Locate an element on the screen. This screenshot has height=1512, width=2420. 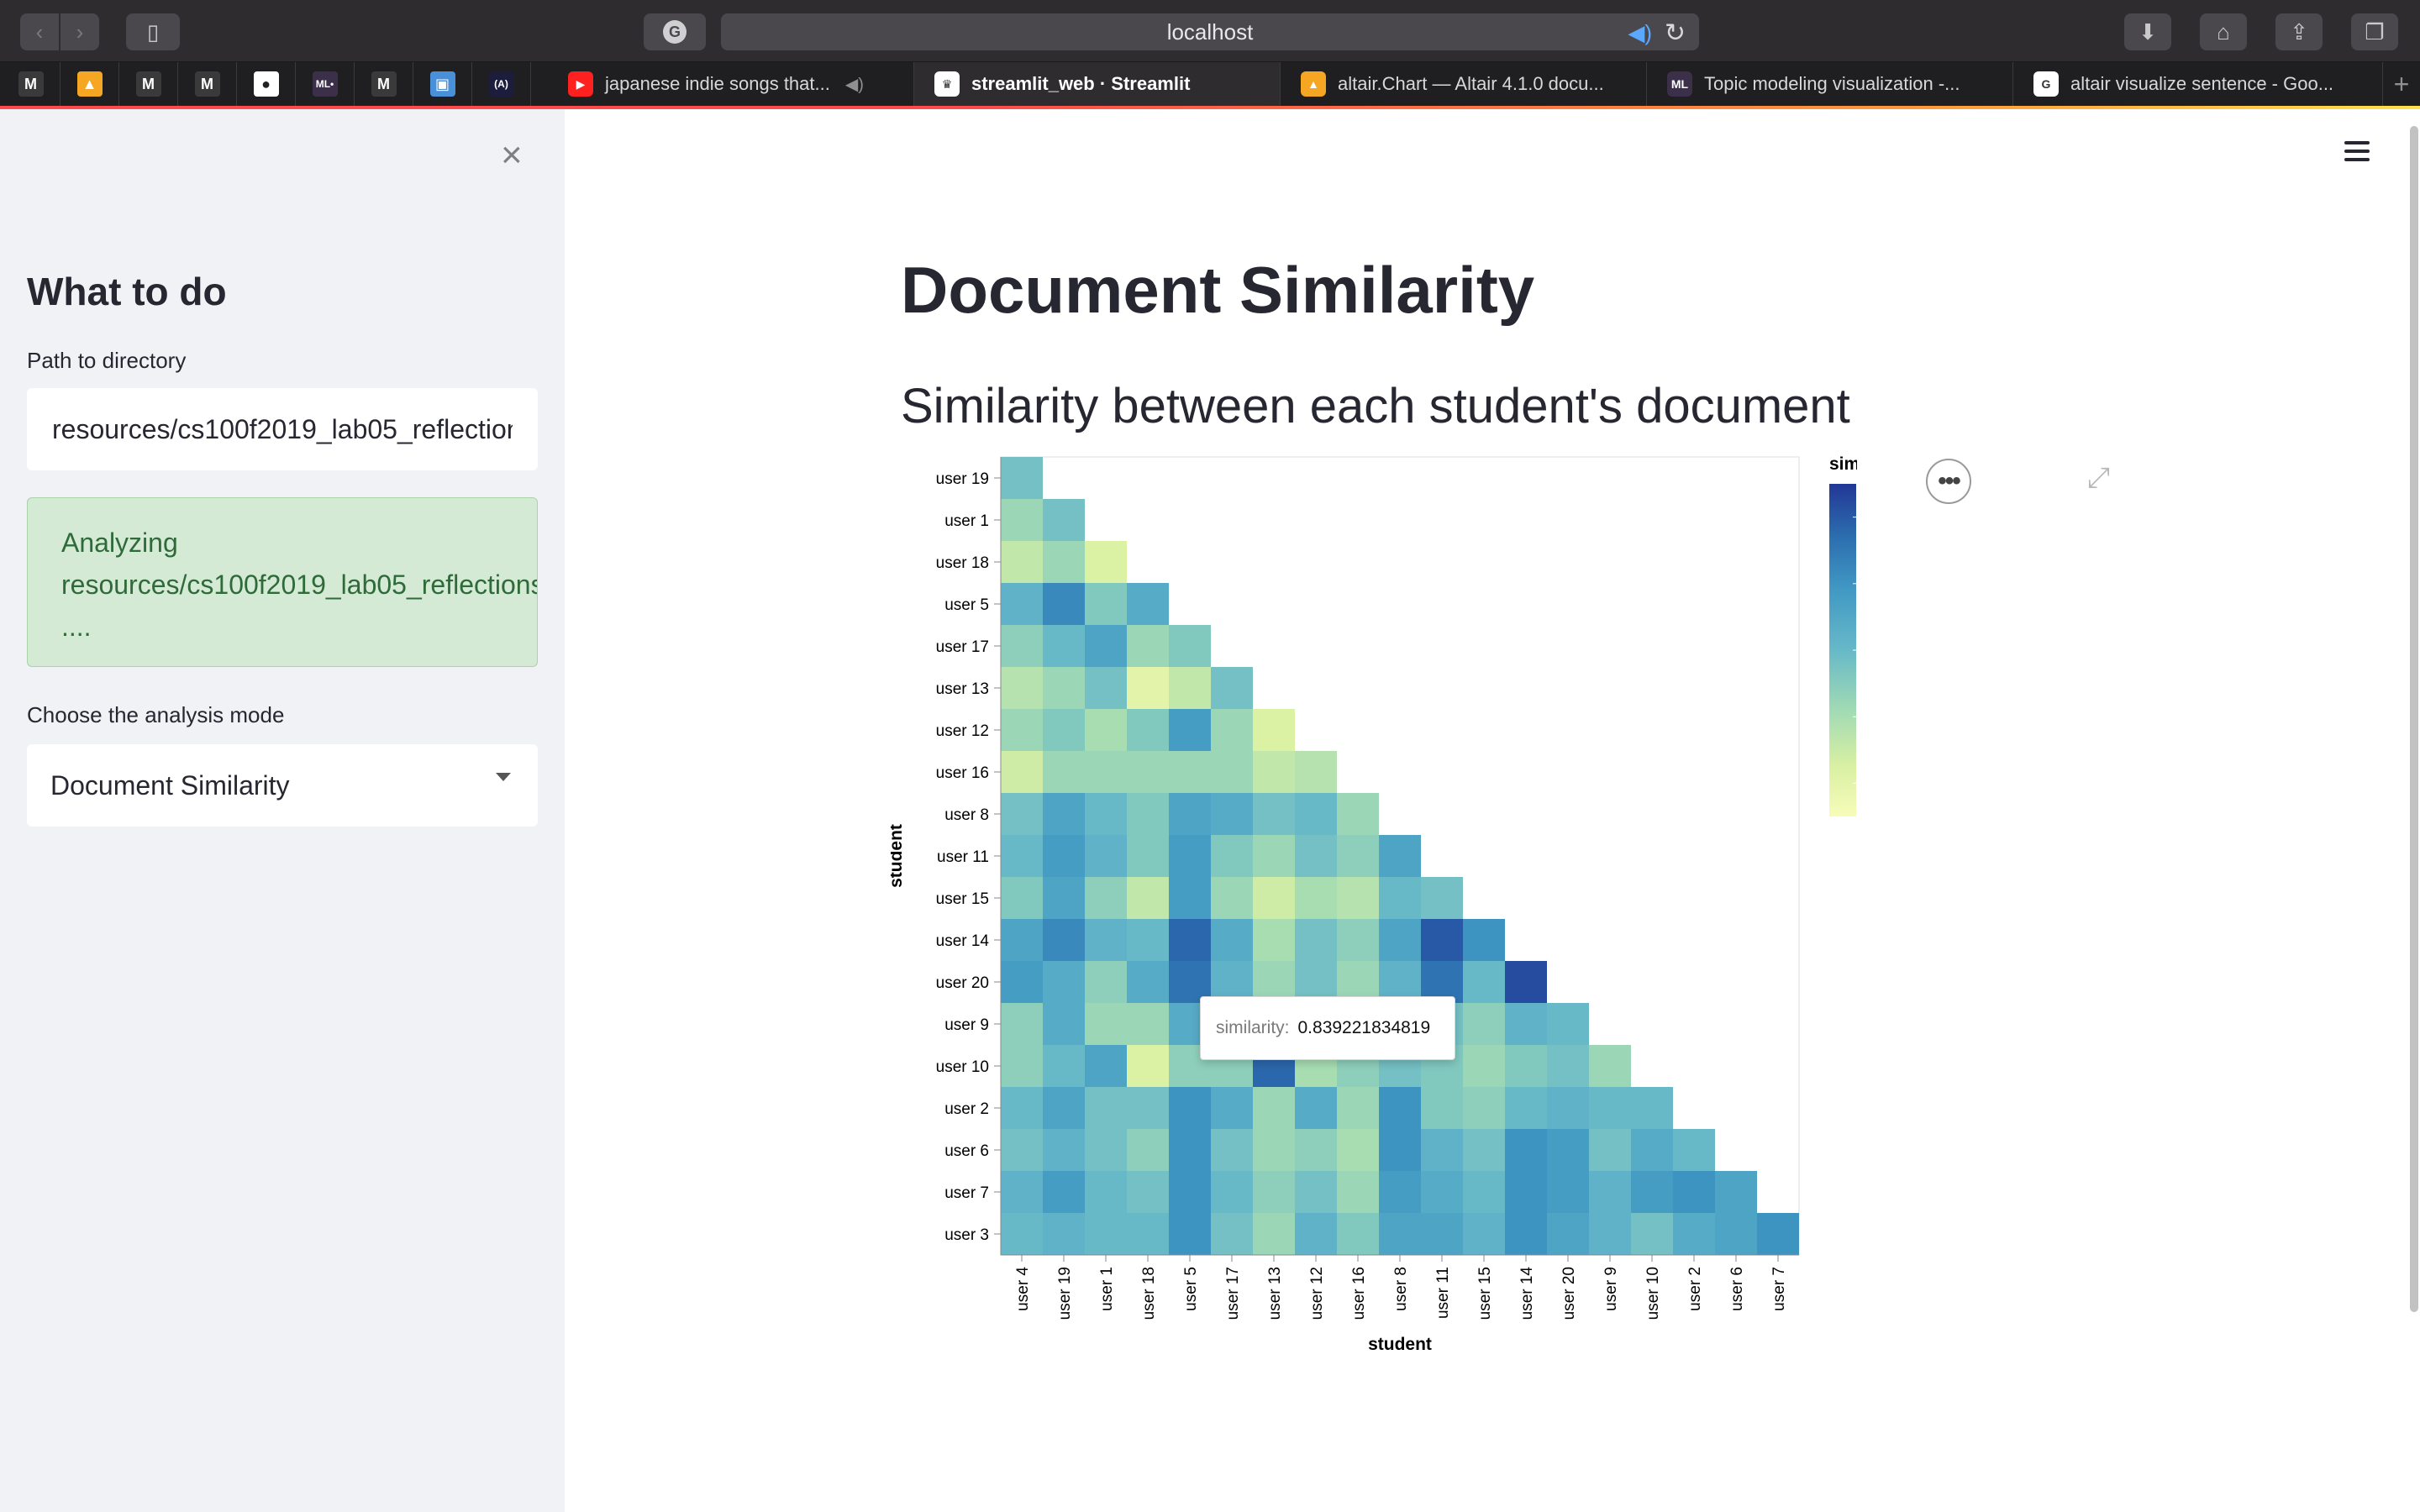
home-button: ⌂ is located at coordinates (2223, 31).